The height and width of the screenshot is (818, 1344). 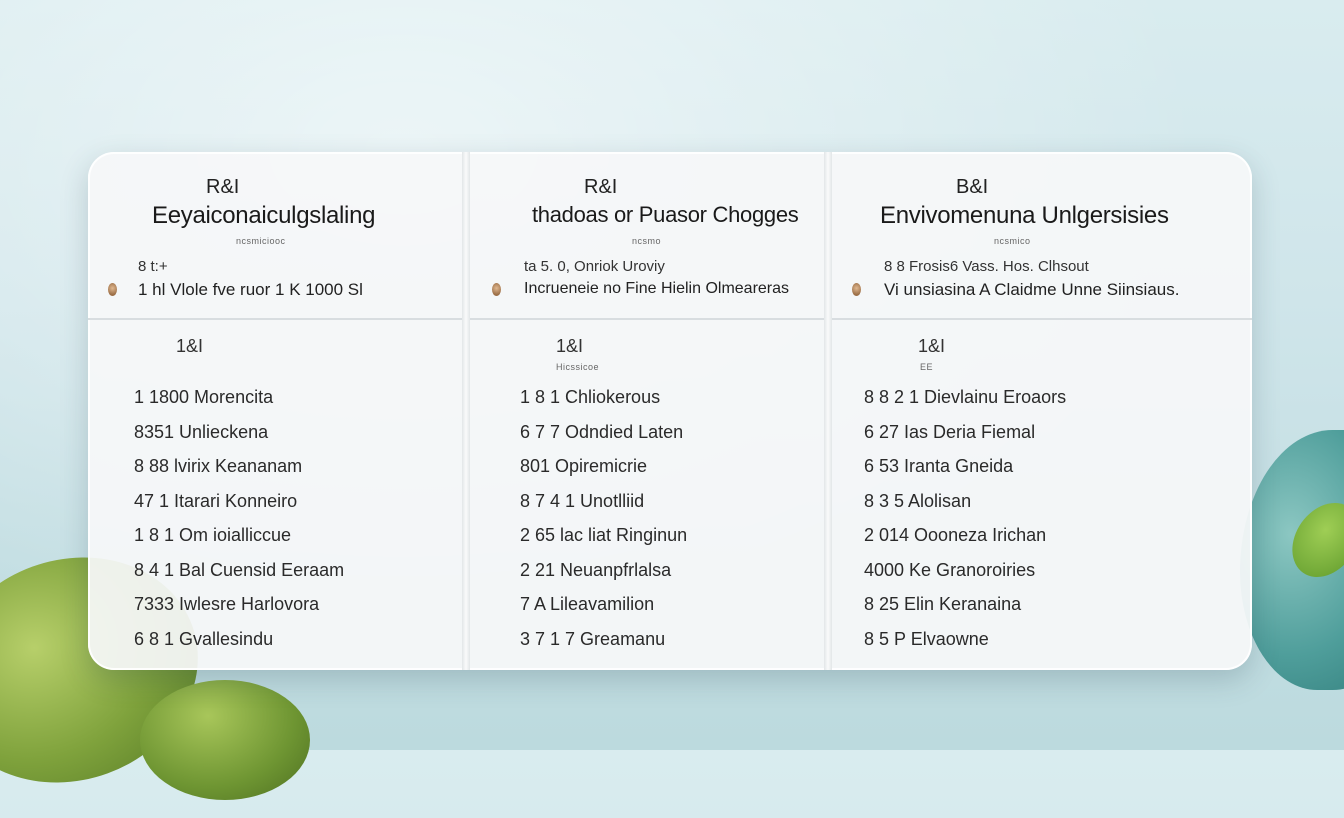 I want to click on list-item: 2 65 lac liat Ringinun, so click(x=604, y=535).